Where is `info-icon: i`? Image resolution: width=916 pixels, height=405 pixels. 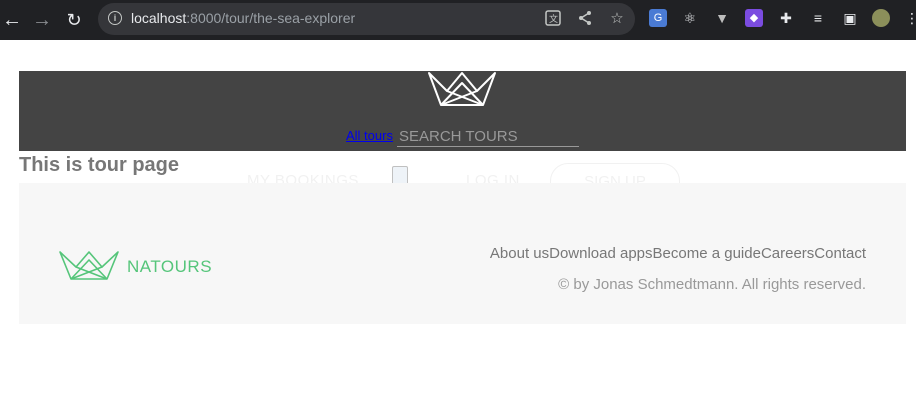 info-icon: i is located at coordinates (115, 18).